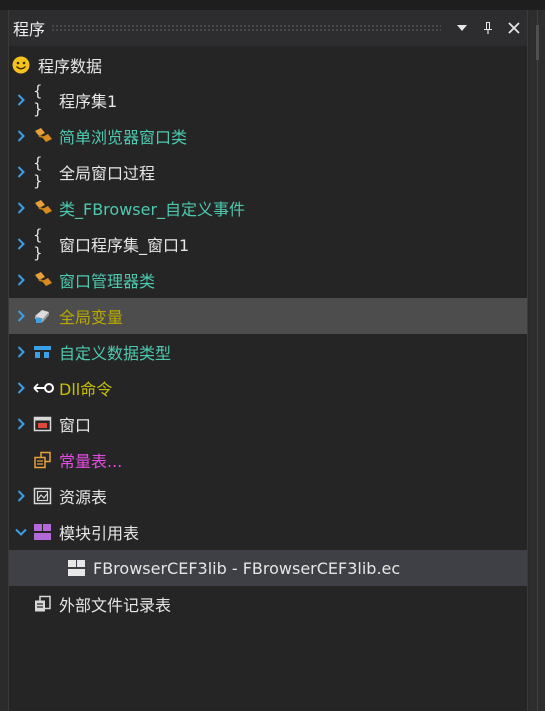 This screenshot has height=711, width=545. I want to click on chevron-down-icon, so click(21, 532).